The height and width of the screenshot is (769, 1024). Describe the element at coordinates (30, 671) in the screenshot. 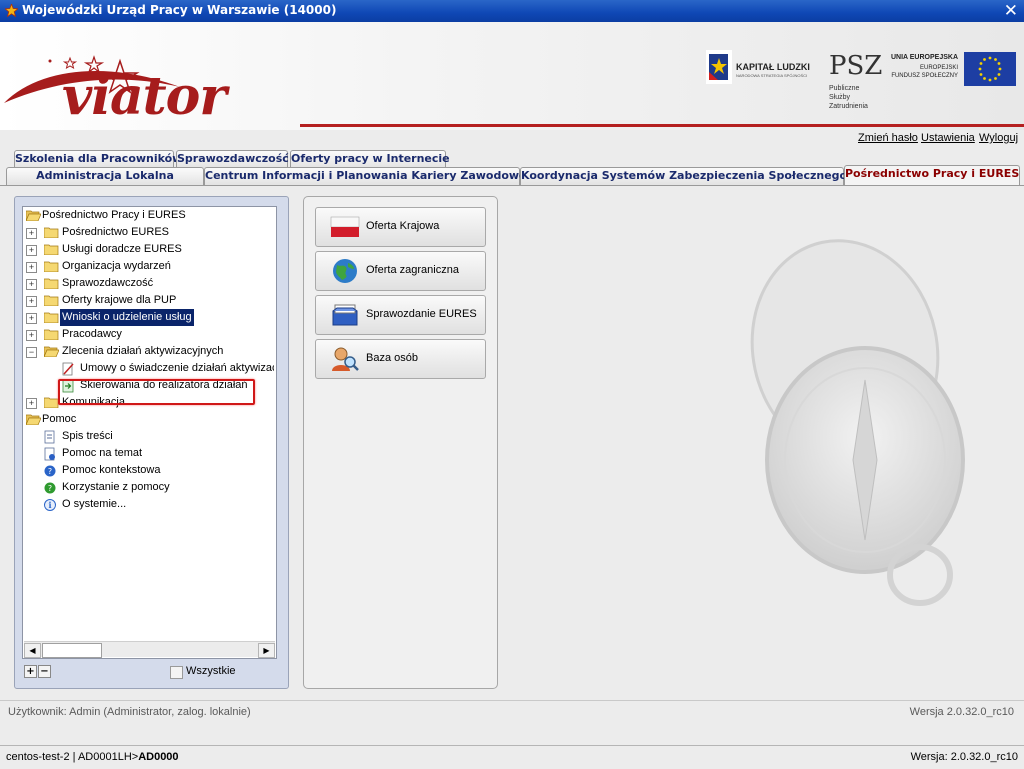

I see `expand-all-button: +` at that location.